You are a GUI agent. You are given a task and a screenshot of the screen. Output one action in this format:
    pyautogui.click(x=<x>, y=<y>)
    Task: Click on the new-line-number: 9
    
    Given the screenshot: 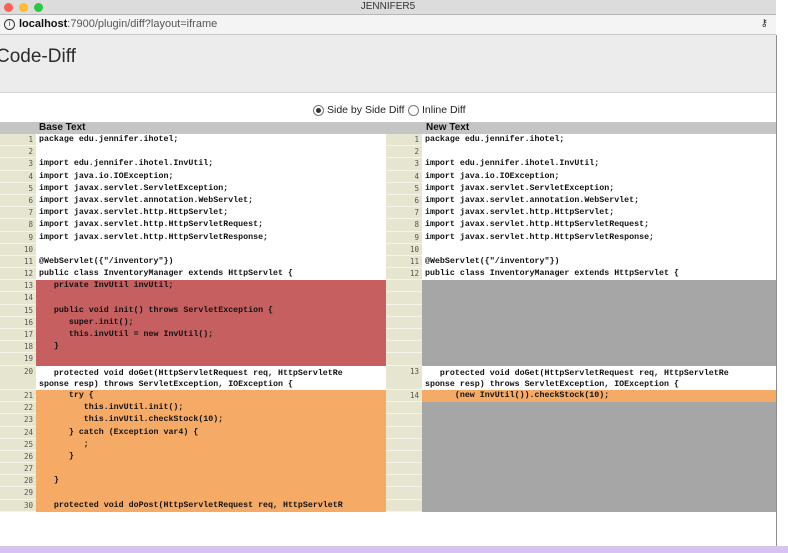 What is the action you would take?
    pyautogui.click(x=404, y=237)
    